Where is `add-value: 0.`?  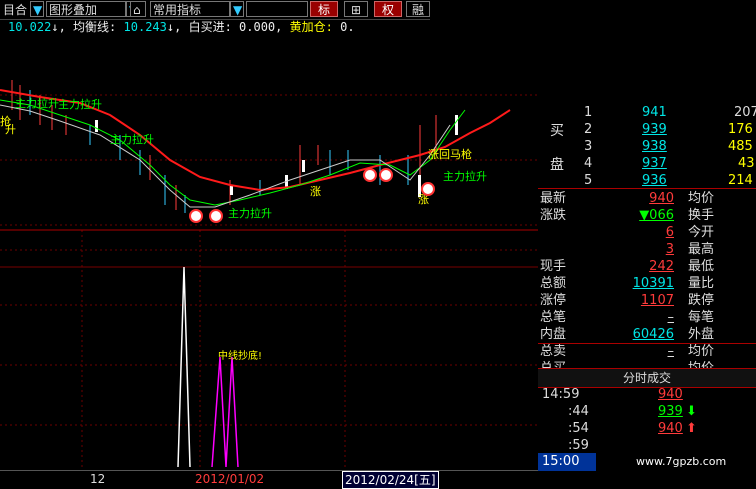 add-value: 0. is located at coordinates (347, 27).